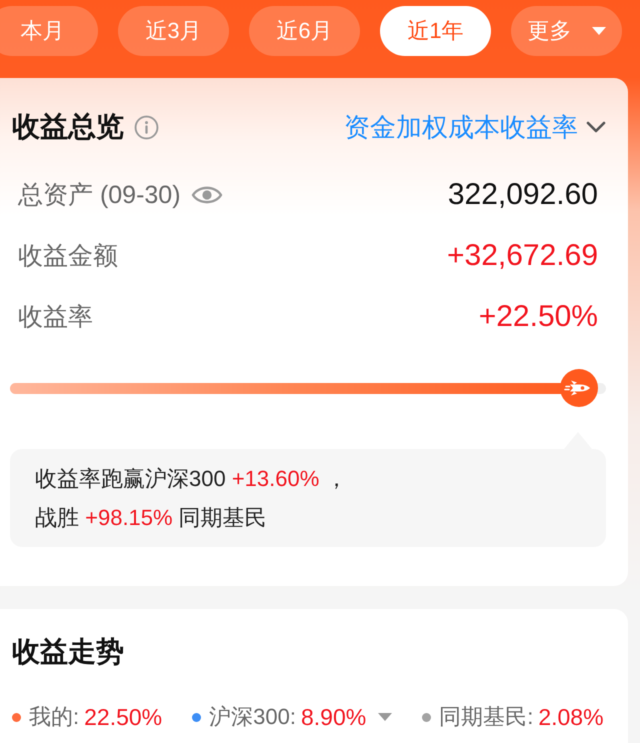  I want to click on section-title: 收益总览, so click(68, 127).